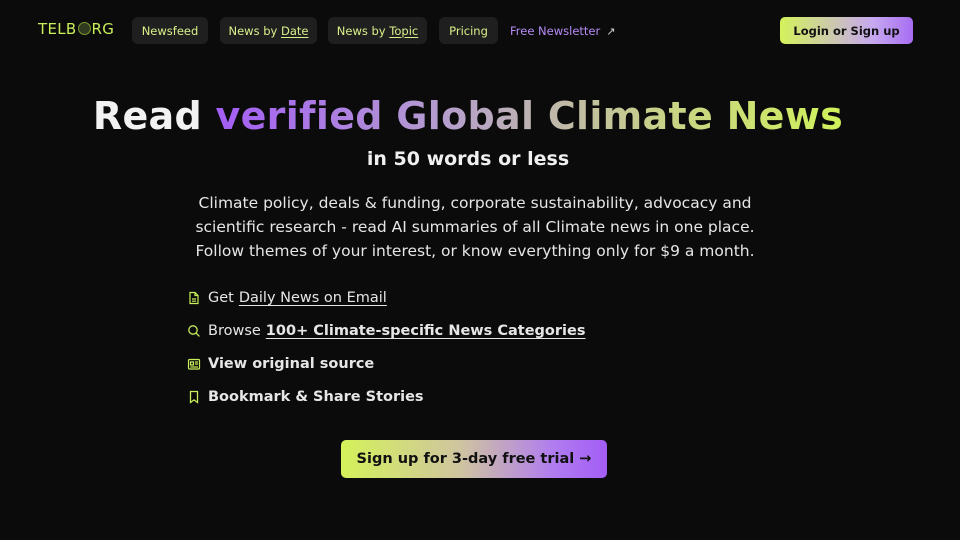 The height and width of the screenshot is (540, 960). Describe the element at coordinates (103, 29) in the screenshot. I see `logo-text-right: RG` at that location.